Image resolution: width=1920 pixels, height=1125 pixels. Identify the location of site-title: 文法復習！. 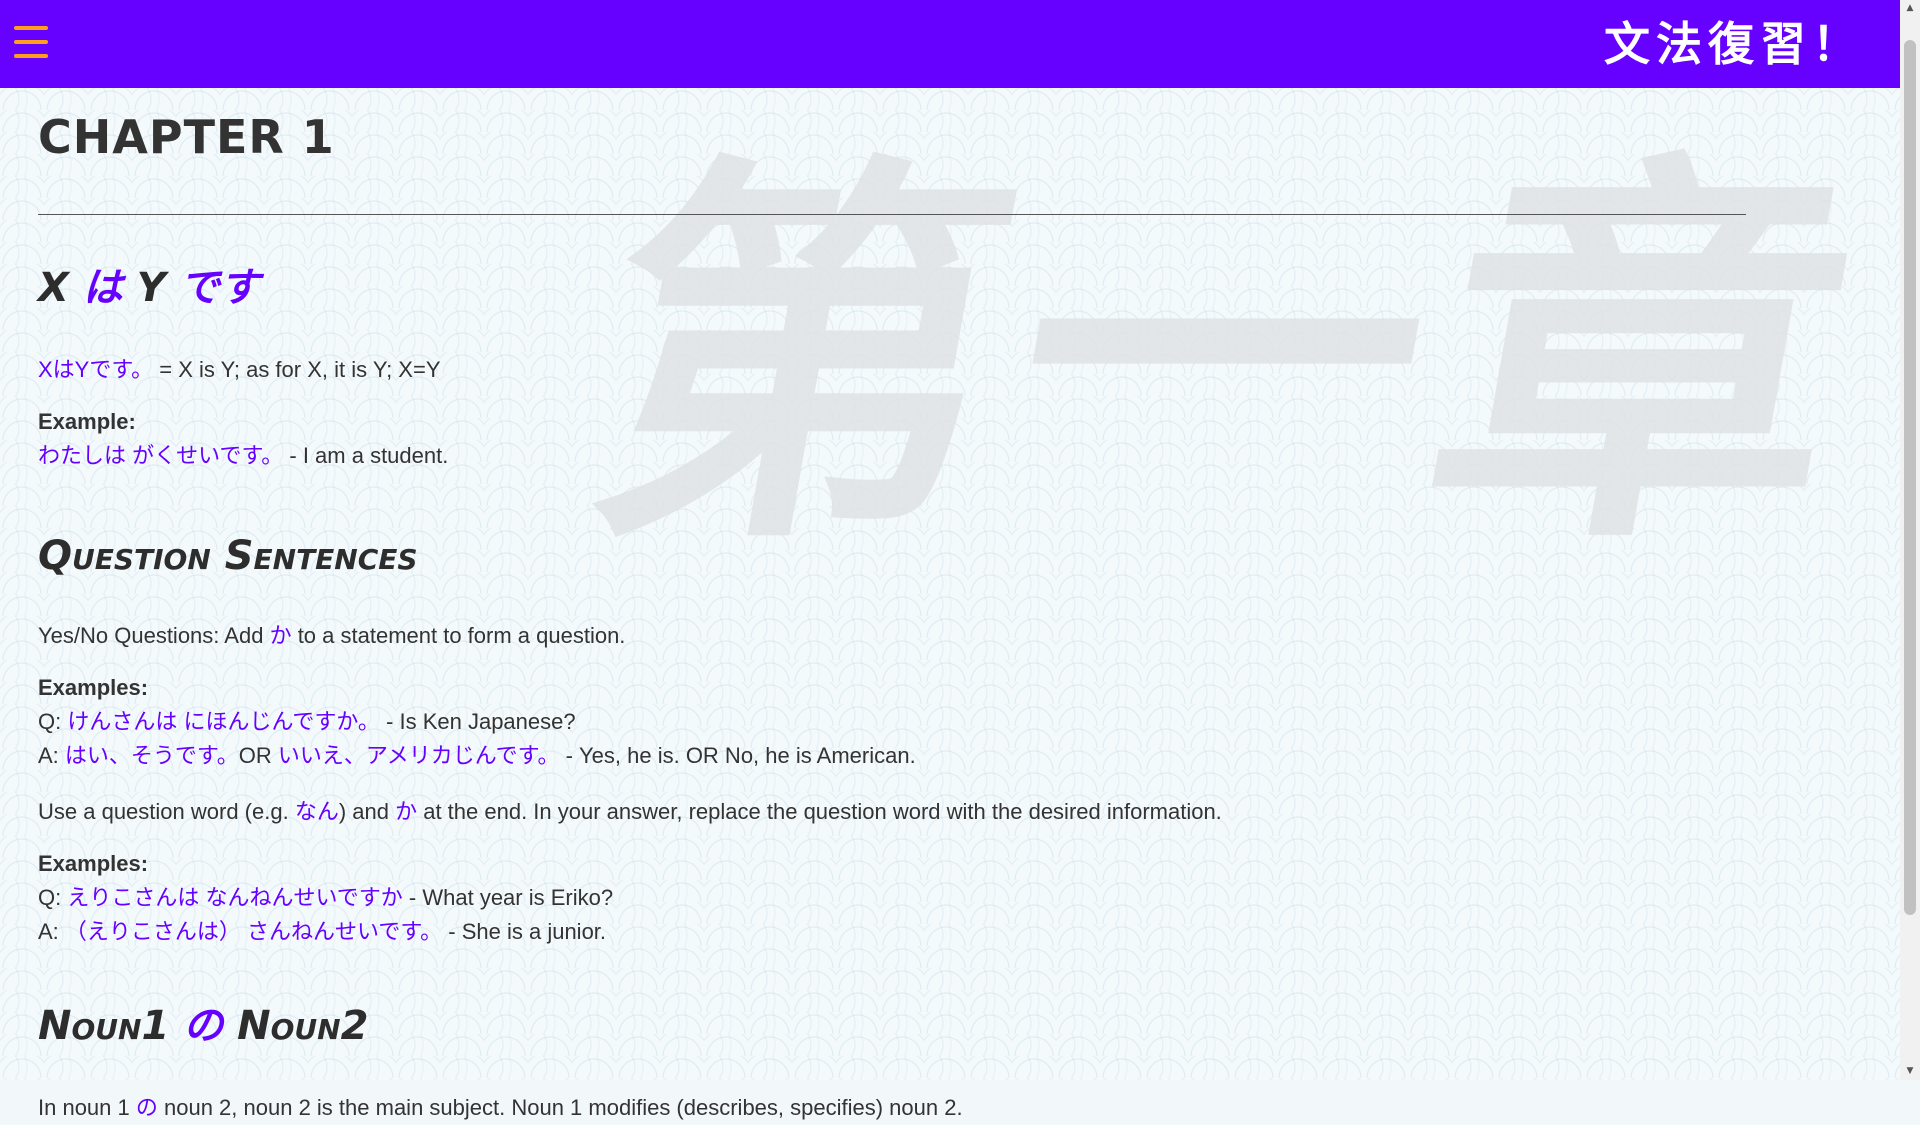
(1734, 44).